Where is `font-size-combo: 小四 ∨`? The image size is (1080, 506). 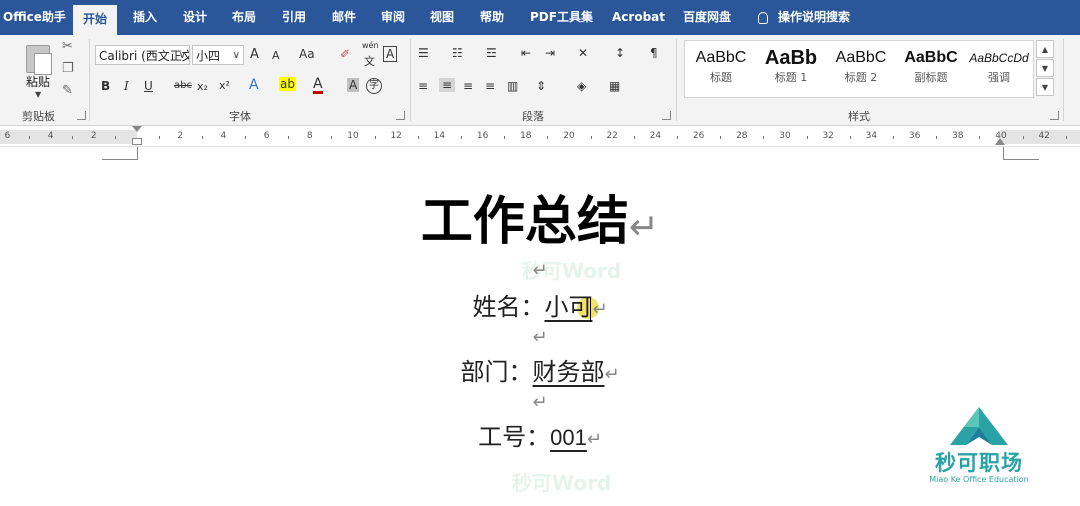 font-size-combo: 小四 ∨ is located at coordinates (218, 55).